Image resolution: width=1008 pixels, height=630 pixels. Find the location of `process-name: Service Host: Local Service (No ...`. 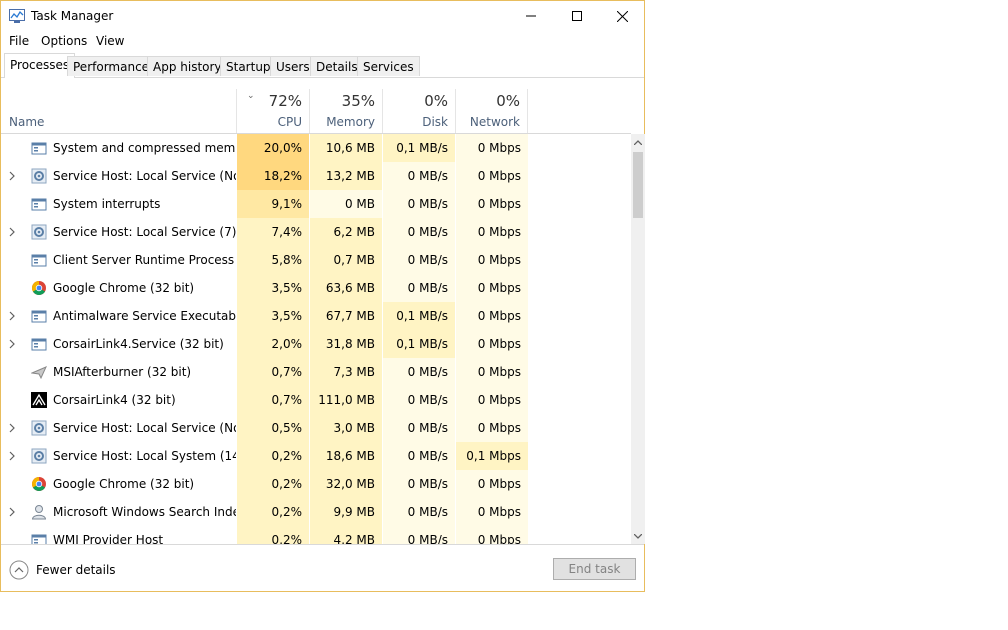

process-name: Service Host: Local Service (No ... is located at coordinates (154, 176).